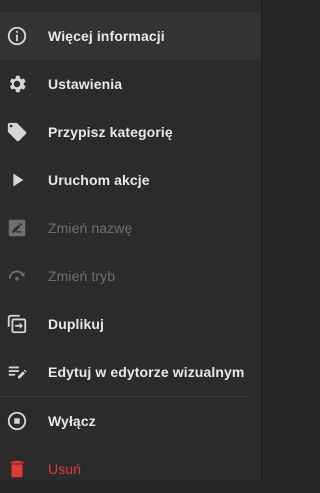 This screenshot has height=493, width=320. Describe the element at coordinates (17, 228) in the screenshot. I see `rename-icon` at that location.